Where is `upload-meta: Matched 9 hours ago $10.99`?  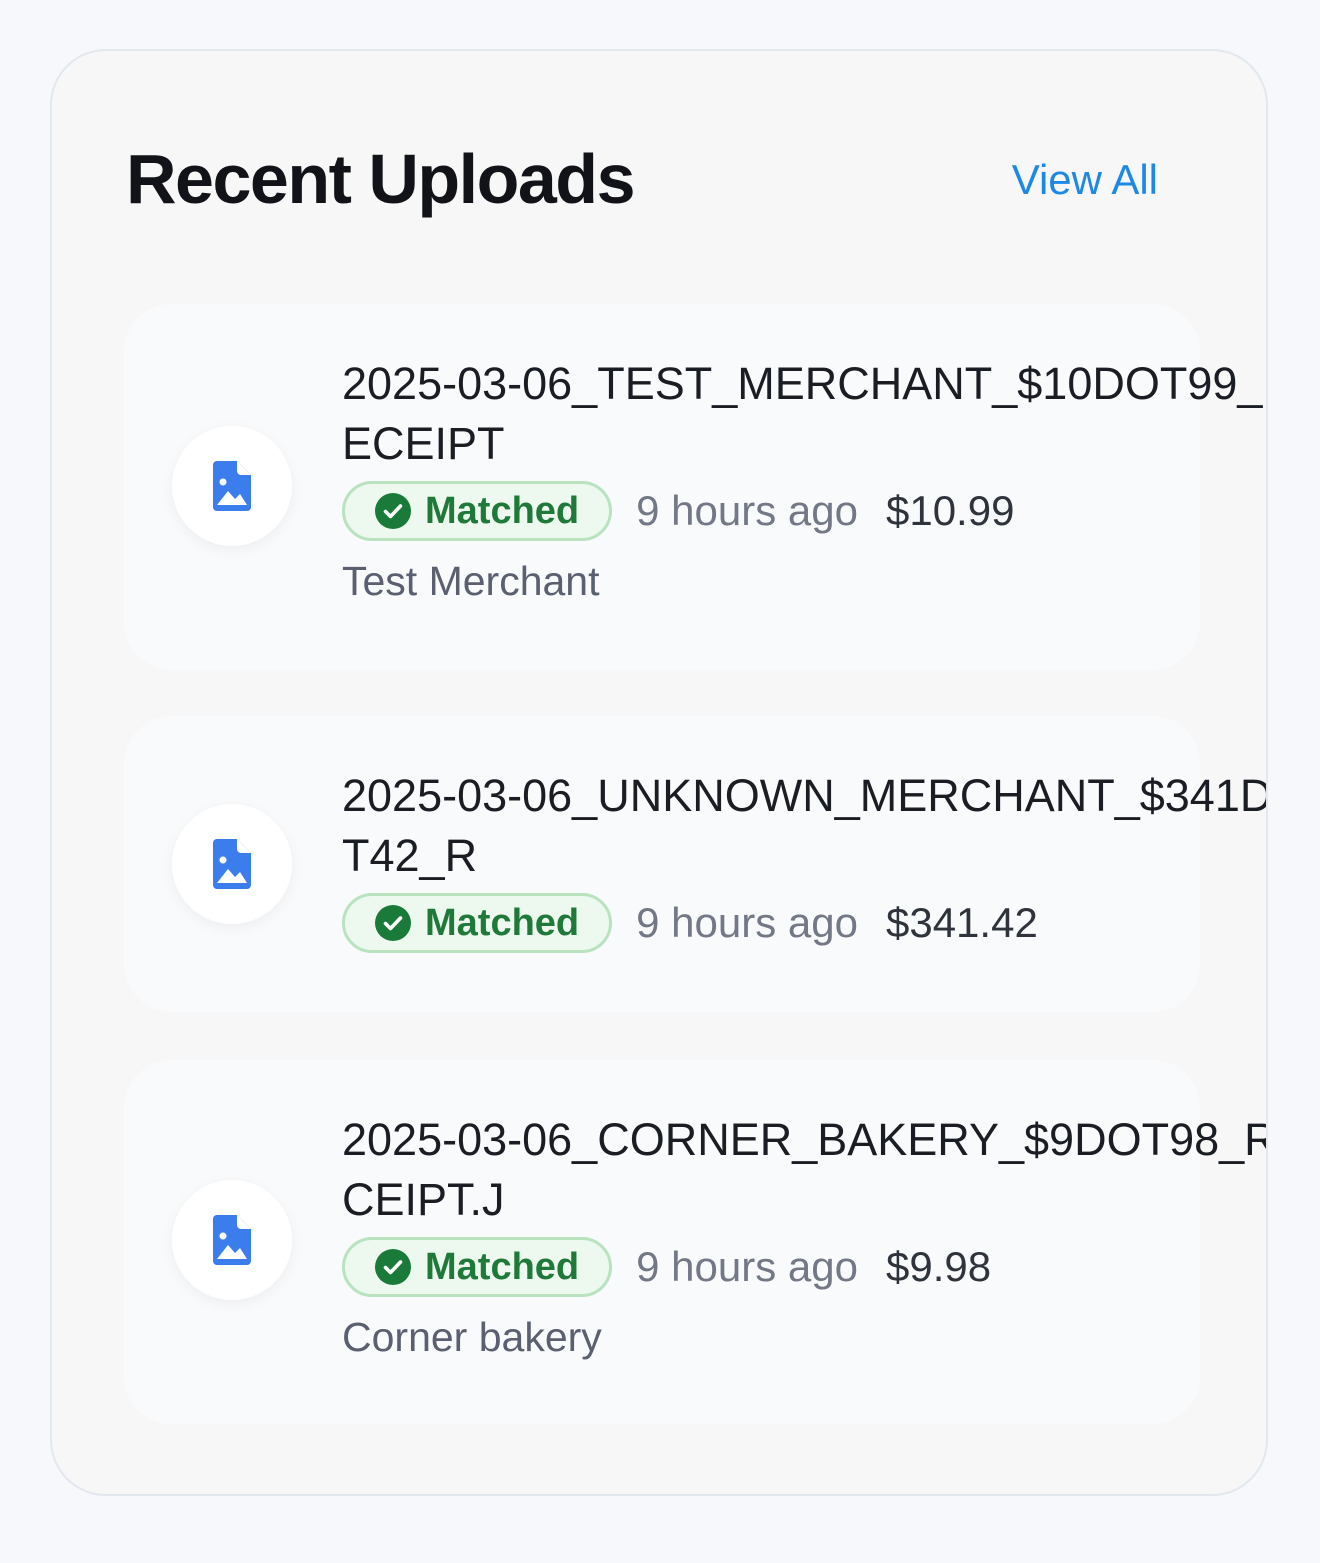
upload-meta: Matched 9 hours ago $10.99 is located at coordinates (804, 511).